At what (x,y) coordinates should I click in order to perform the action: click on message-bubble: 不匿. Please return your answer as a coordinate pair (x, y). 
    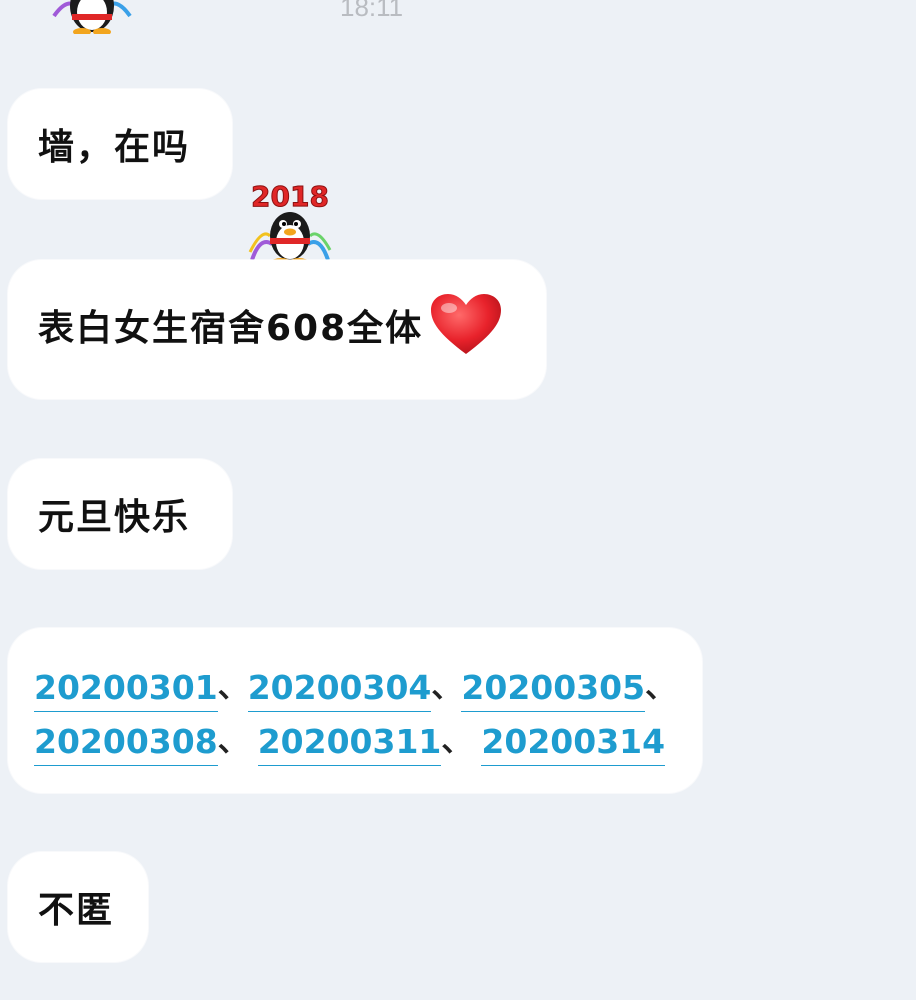
    Looking at the image, I should click on (78, 907).